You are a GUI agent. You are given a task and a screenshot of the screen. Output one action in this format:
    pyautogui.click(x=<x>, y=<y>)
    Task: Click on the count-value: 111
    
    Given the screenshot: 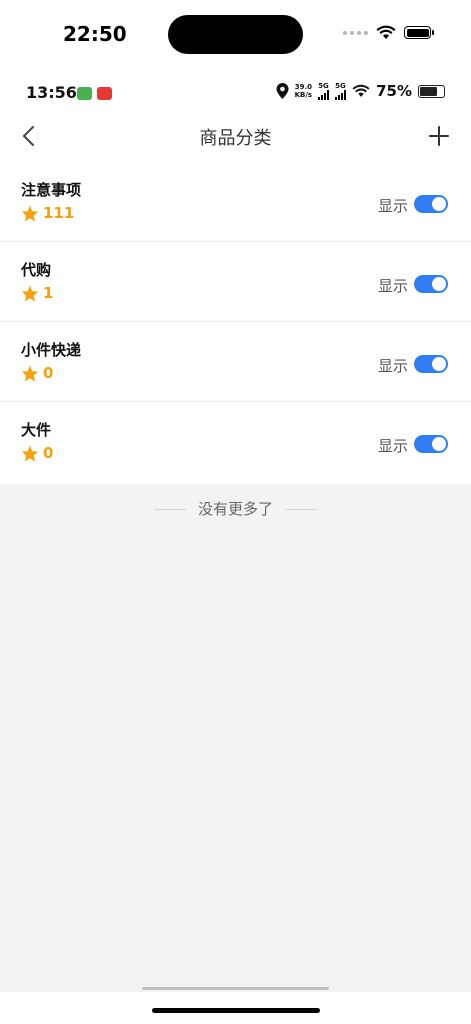 What is the action you would take?
    pyautogui.click(x=59, y=213)
    